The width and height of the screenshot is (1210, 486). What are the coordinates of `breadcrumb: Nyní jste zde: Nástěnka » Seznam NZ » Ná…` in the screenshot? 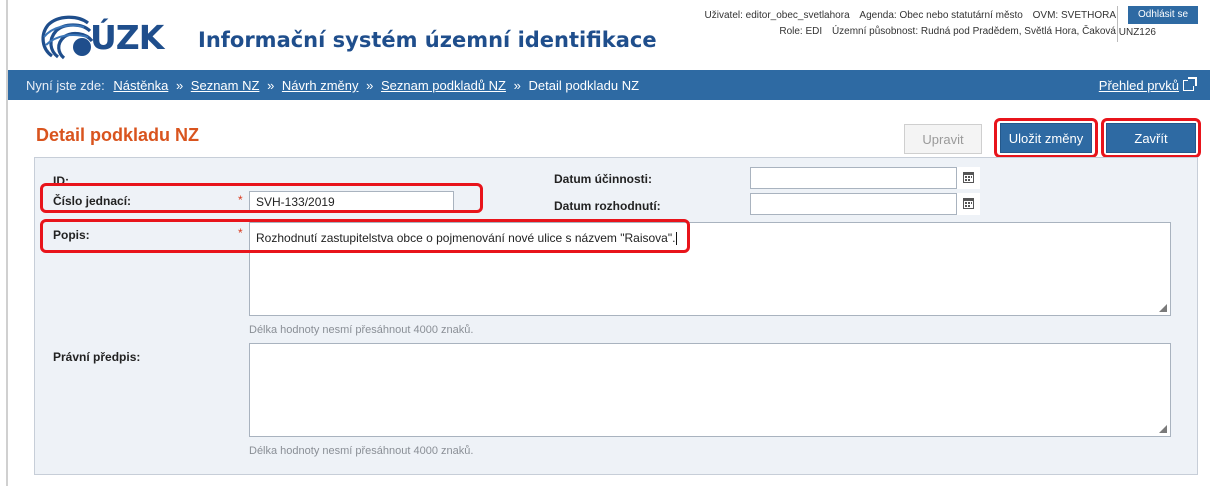 It's located at (332, 85).